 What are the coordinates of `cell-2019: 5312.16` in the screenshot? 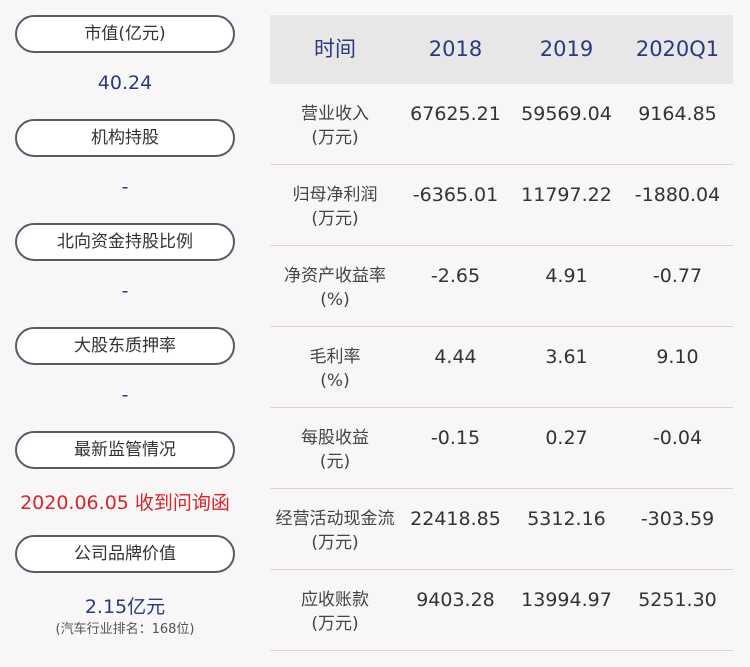 It's located at (566, 519).